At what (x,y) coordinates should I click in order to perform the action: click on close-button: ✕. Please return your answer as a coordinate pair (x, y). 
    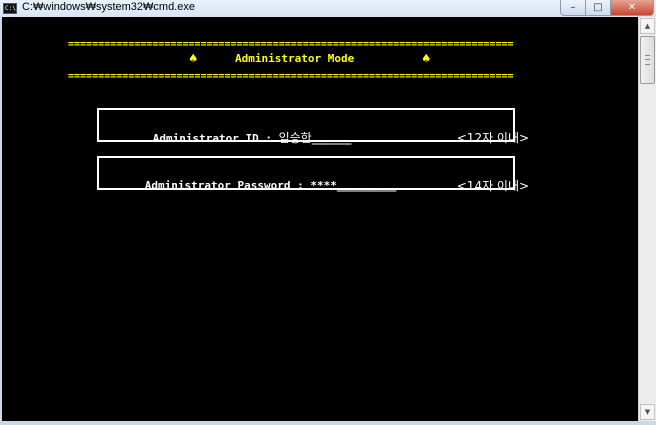
    Looking at the image, I should click on (632, 8).